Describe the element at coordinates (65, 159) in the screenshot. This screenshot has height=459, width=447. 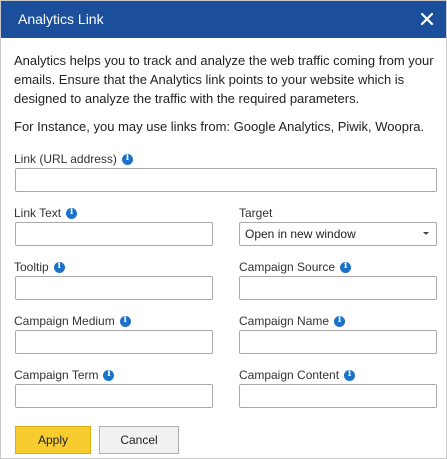
I see `link-url-label-text: Link (URL address)` at that location.